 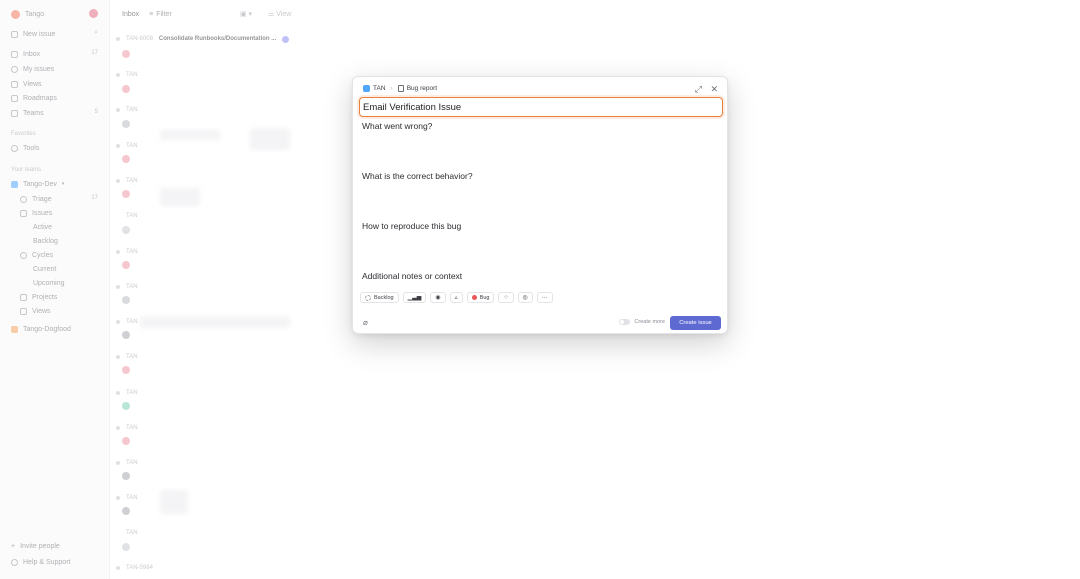 What do you see at coordinates (391, 88) in the screenshot?
I see `chevron-right-icon: ›` at bounding box center [391, 88].